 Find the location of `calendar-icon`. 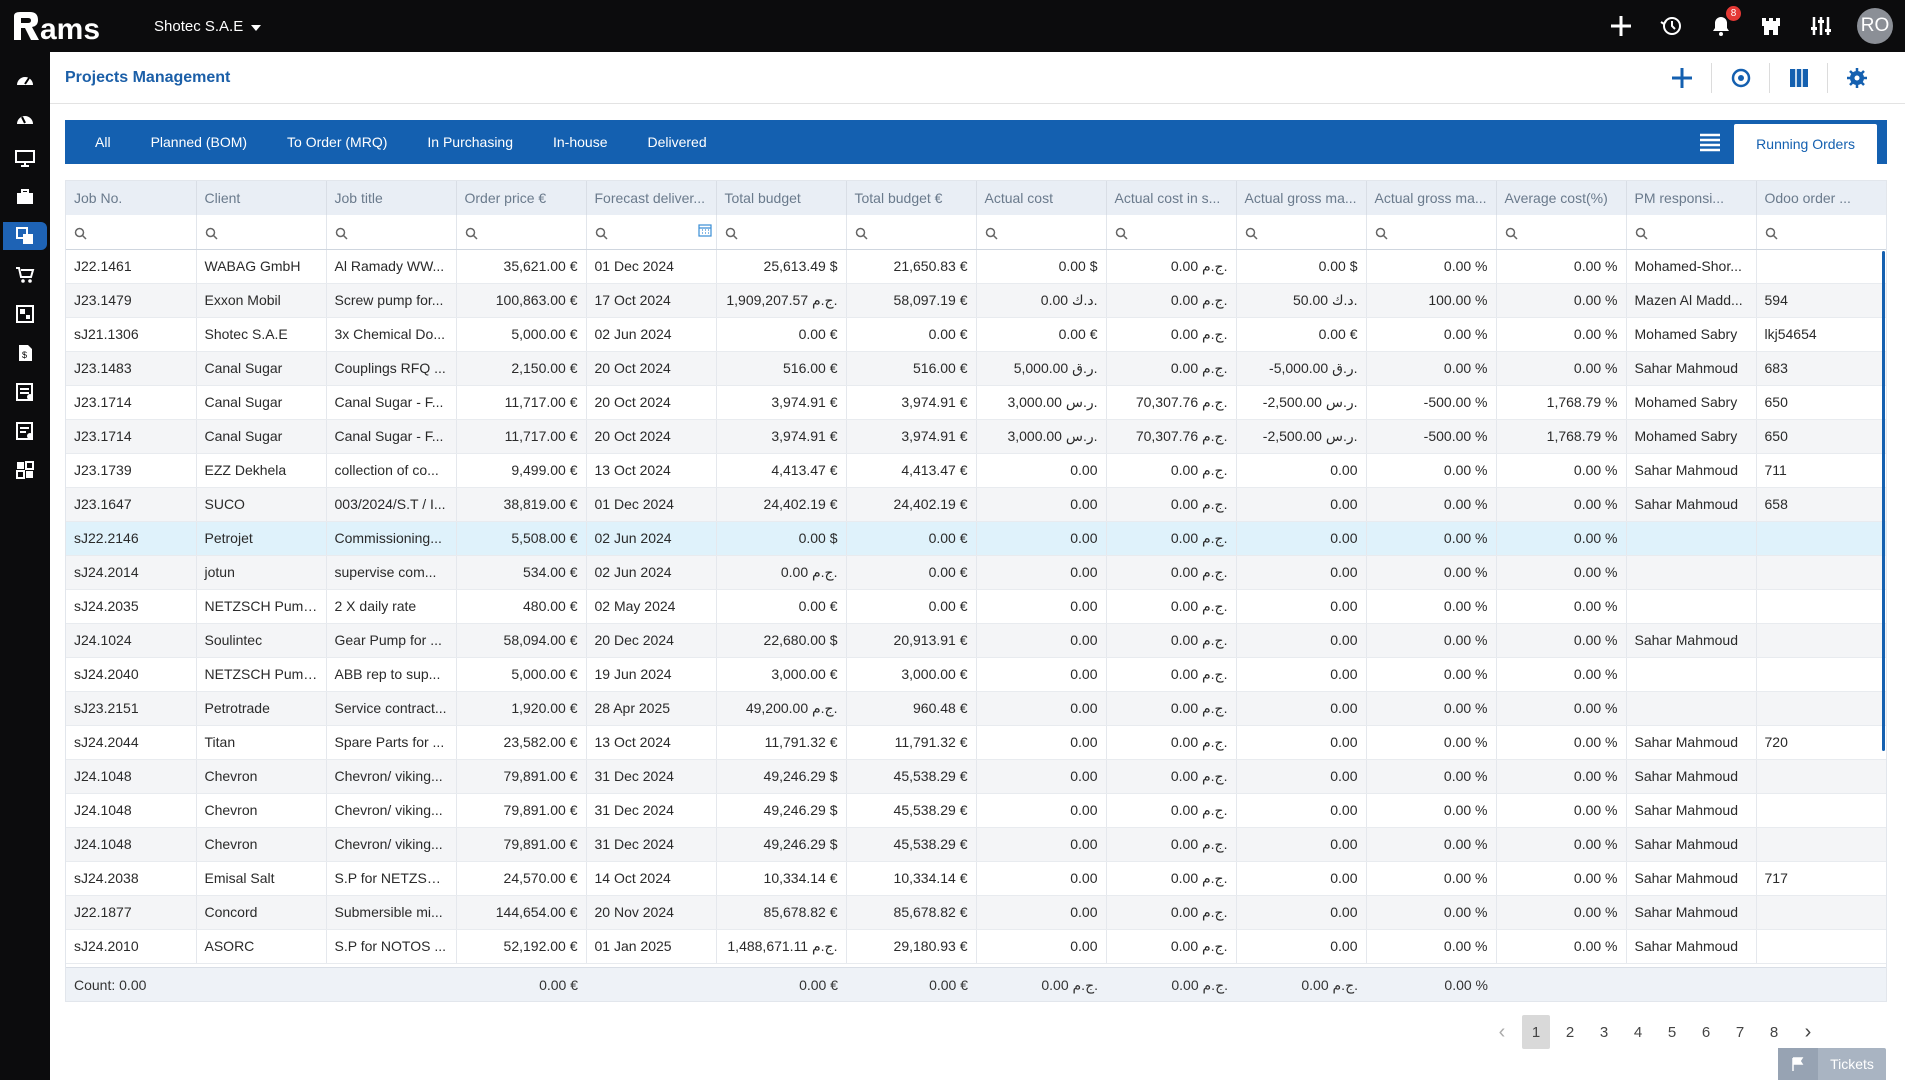

calendar-icon is located at coordinates (704, 231).